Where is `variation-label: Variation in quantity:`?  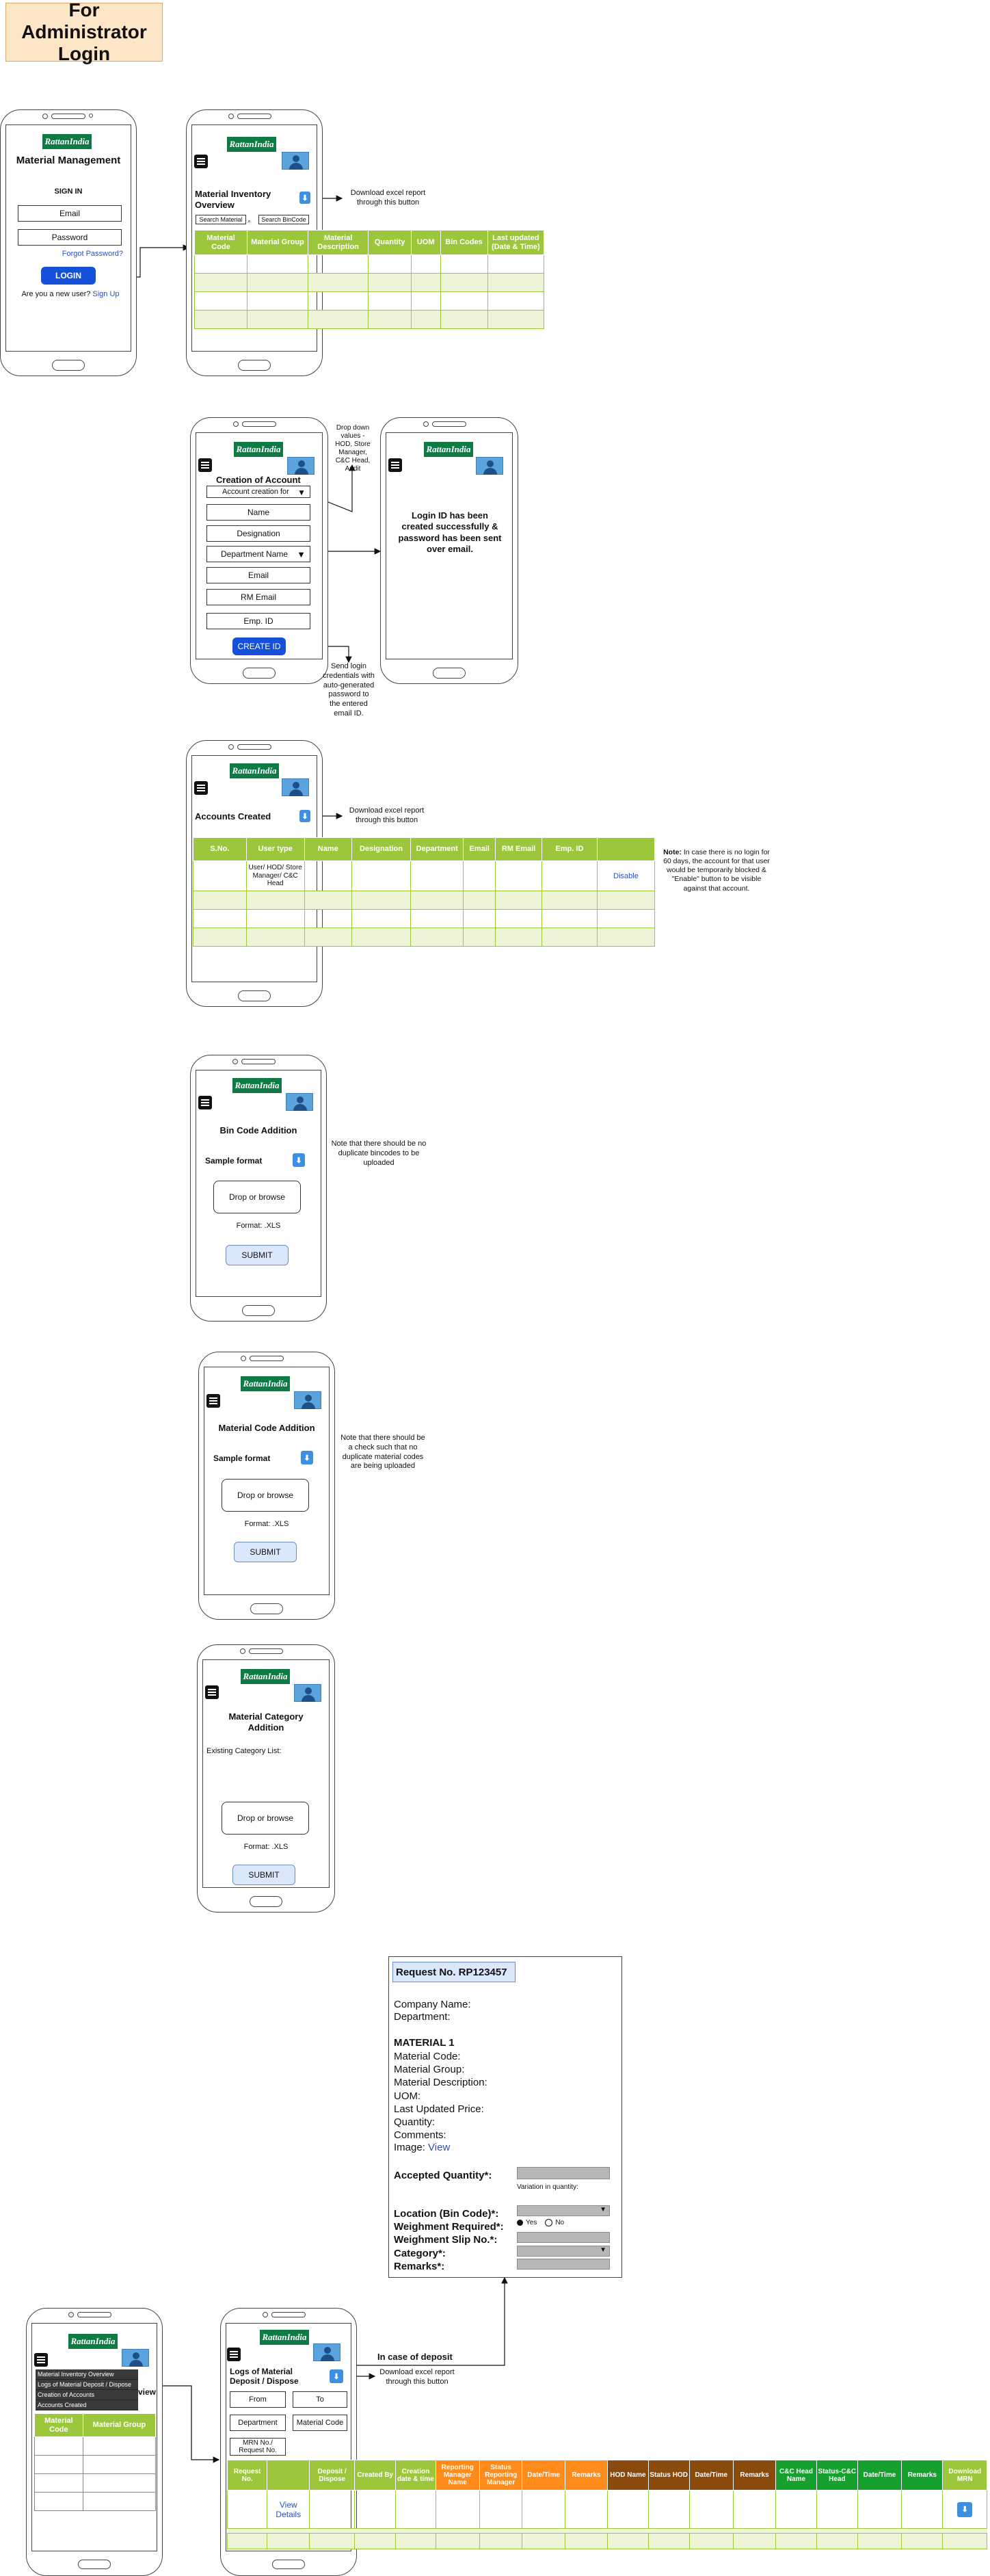
variation-label: Variation in quantity: is located at coordinates (547, 2187).